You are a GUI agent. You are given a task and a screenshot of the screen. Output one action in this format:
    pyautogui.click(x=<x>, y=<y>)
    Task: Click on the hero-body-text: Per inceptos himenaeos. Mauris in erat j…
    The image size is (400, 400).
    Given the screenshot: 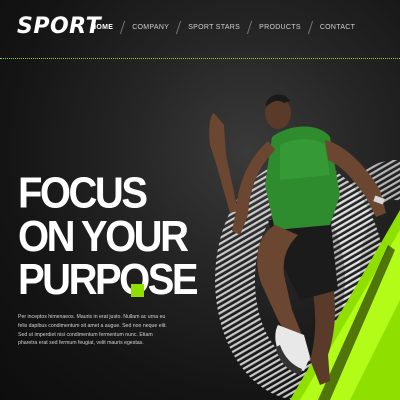 What is the action you would take?
    pyautogui.click(x=92, y=330)
    